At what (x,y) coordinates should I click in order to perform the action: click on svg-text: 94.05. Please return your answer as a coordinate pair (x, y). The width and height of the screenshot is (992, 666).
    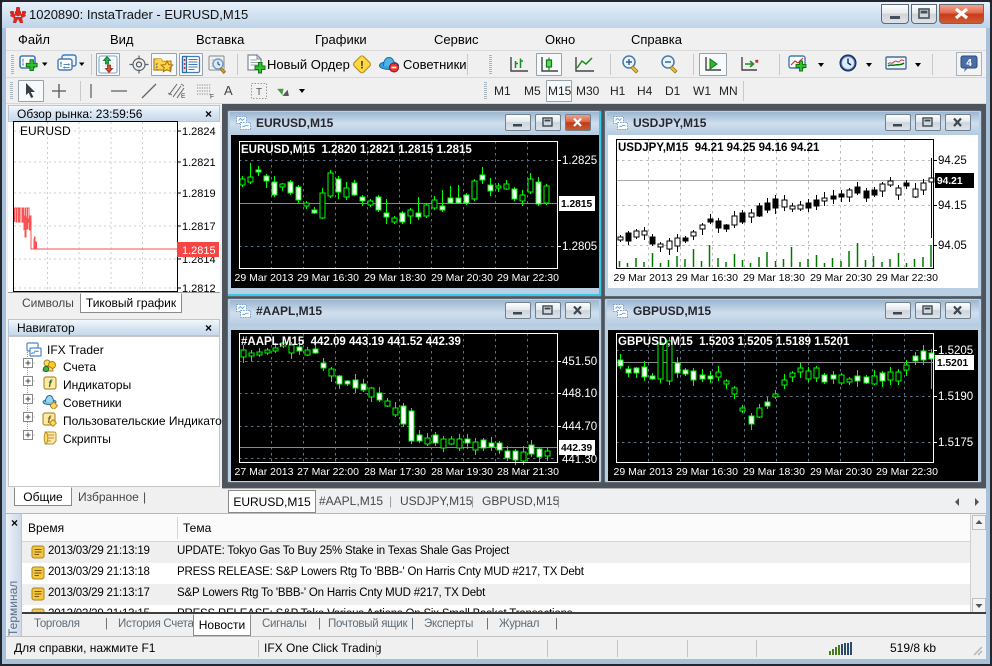
    Looking at the image, I should click on (952, 246).